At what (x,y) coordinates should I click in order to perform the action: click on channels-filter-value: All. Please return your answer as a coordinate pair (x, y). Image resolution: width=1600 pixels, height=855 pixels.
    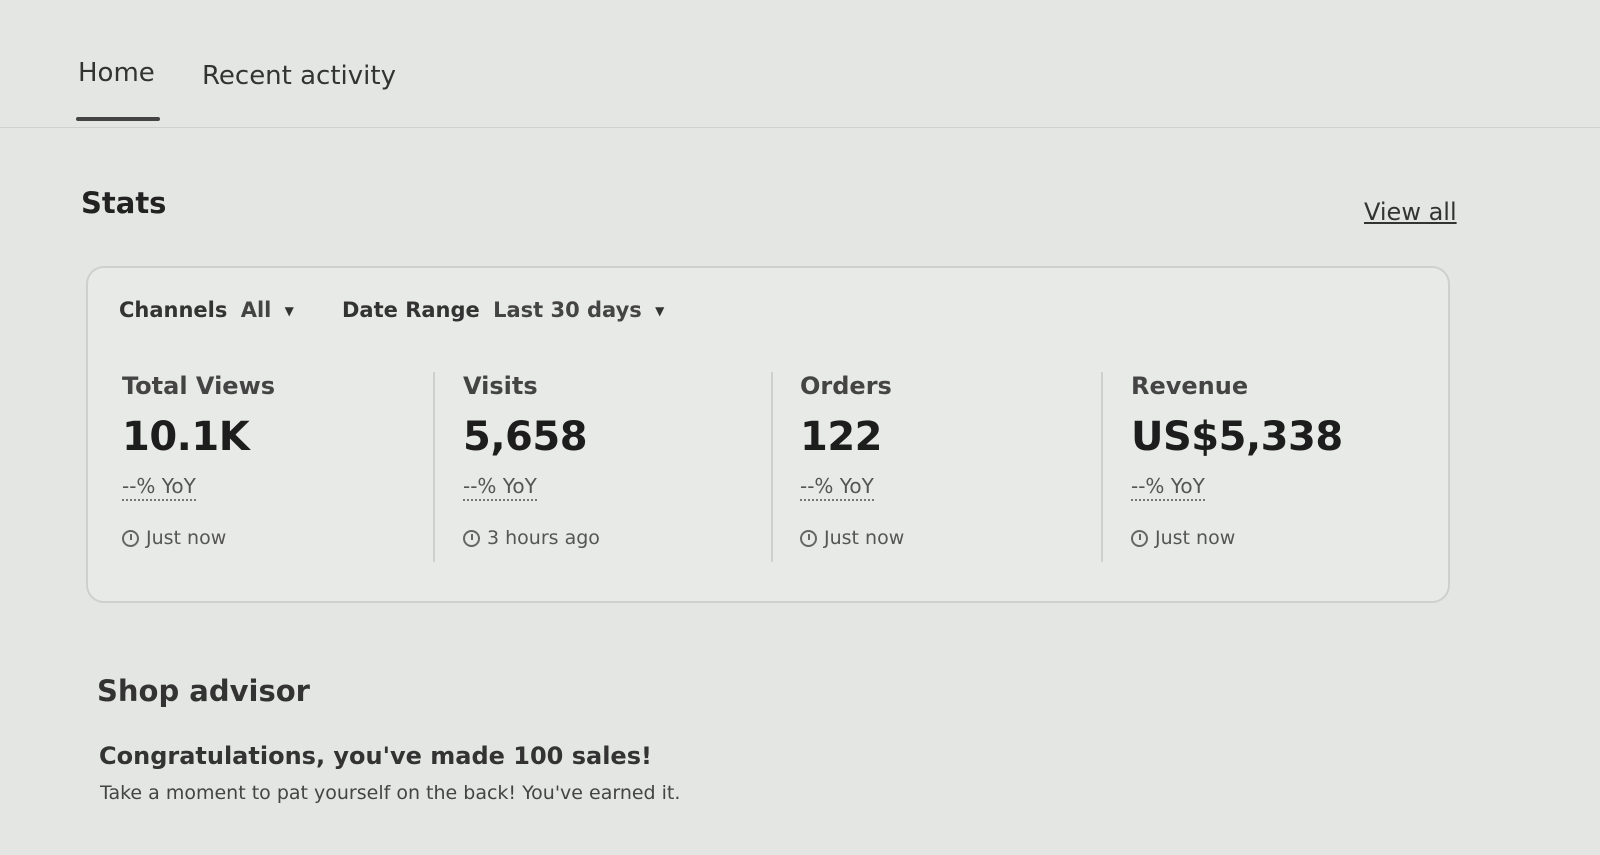
    Looking at the image, I should click on (256, 310).